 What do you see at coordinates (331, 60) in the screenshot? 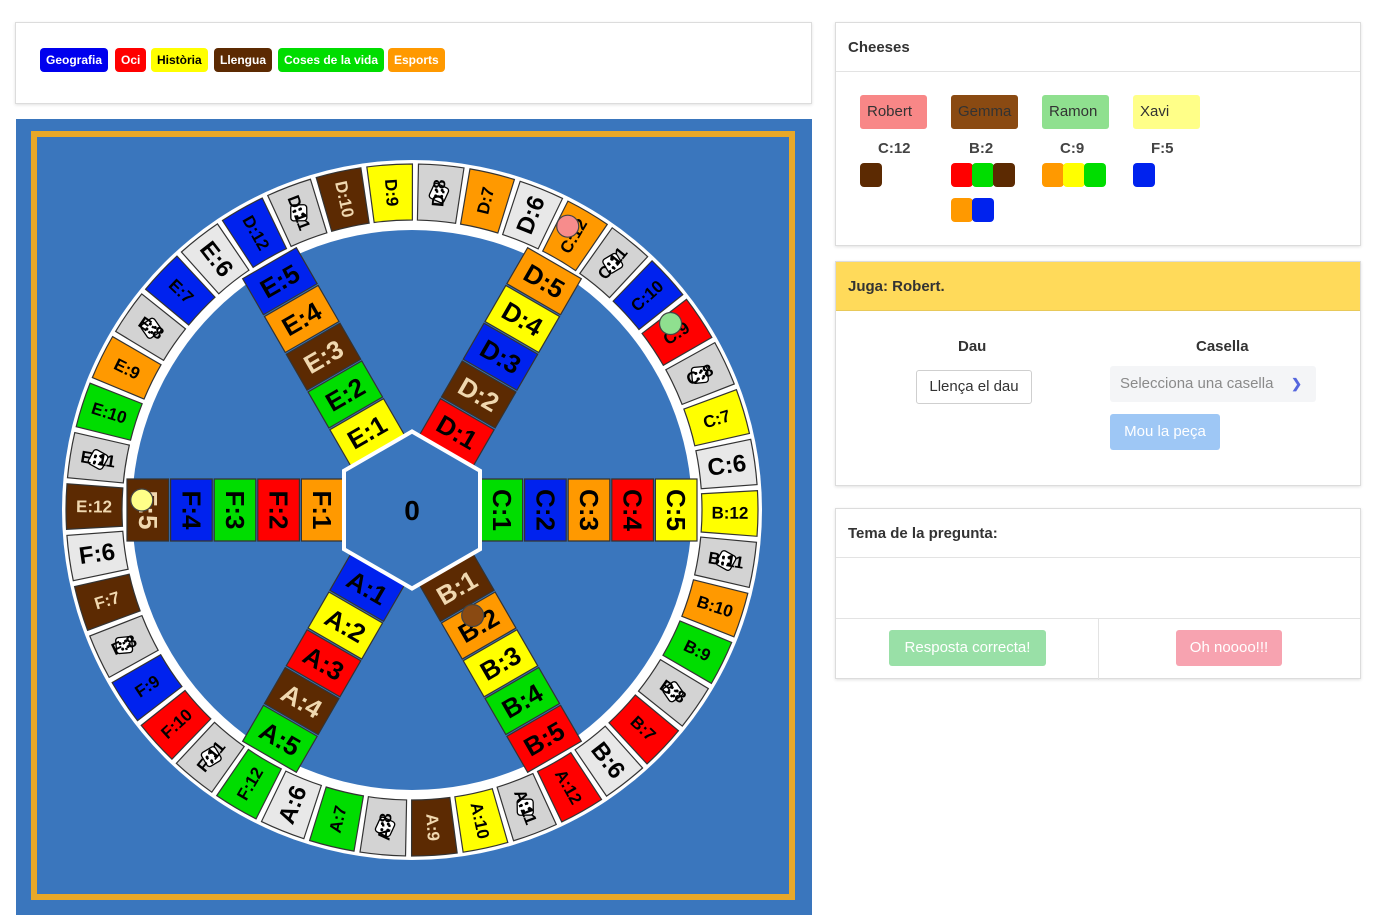
I see `category-tag-coses-de-la-vida: Coses de la vida` at bounding box center [331, 60].